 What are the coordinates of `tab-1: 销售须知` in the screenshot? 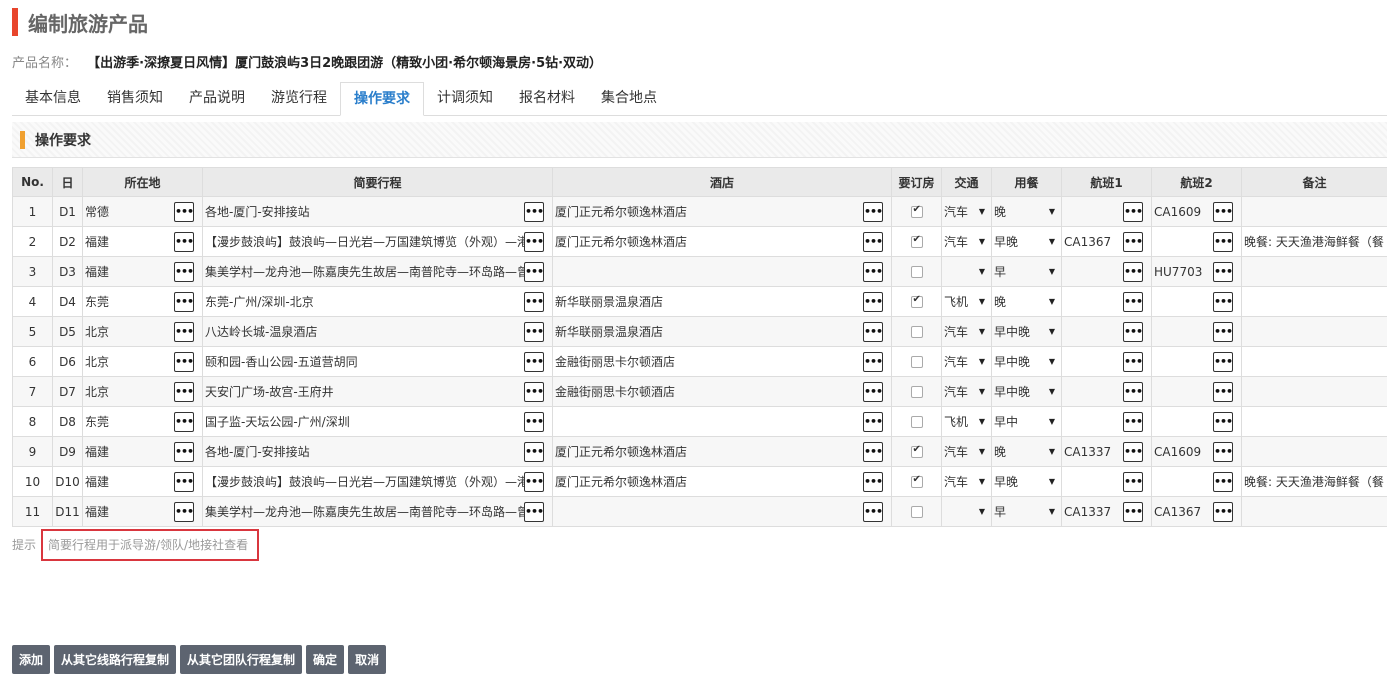 It's located at (135, 99).